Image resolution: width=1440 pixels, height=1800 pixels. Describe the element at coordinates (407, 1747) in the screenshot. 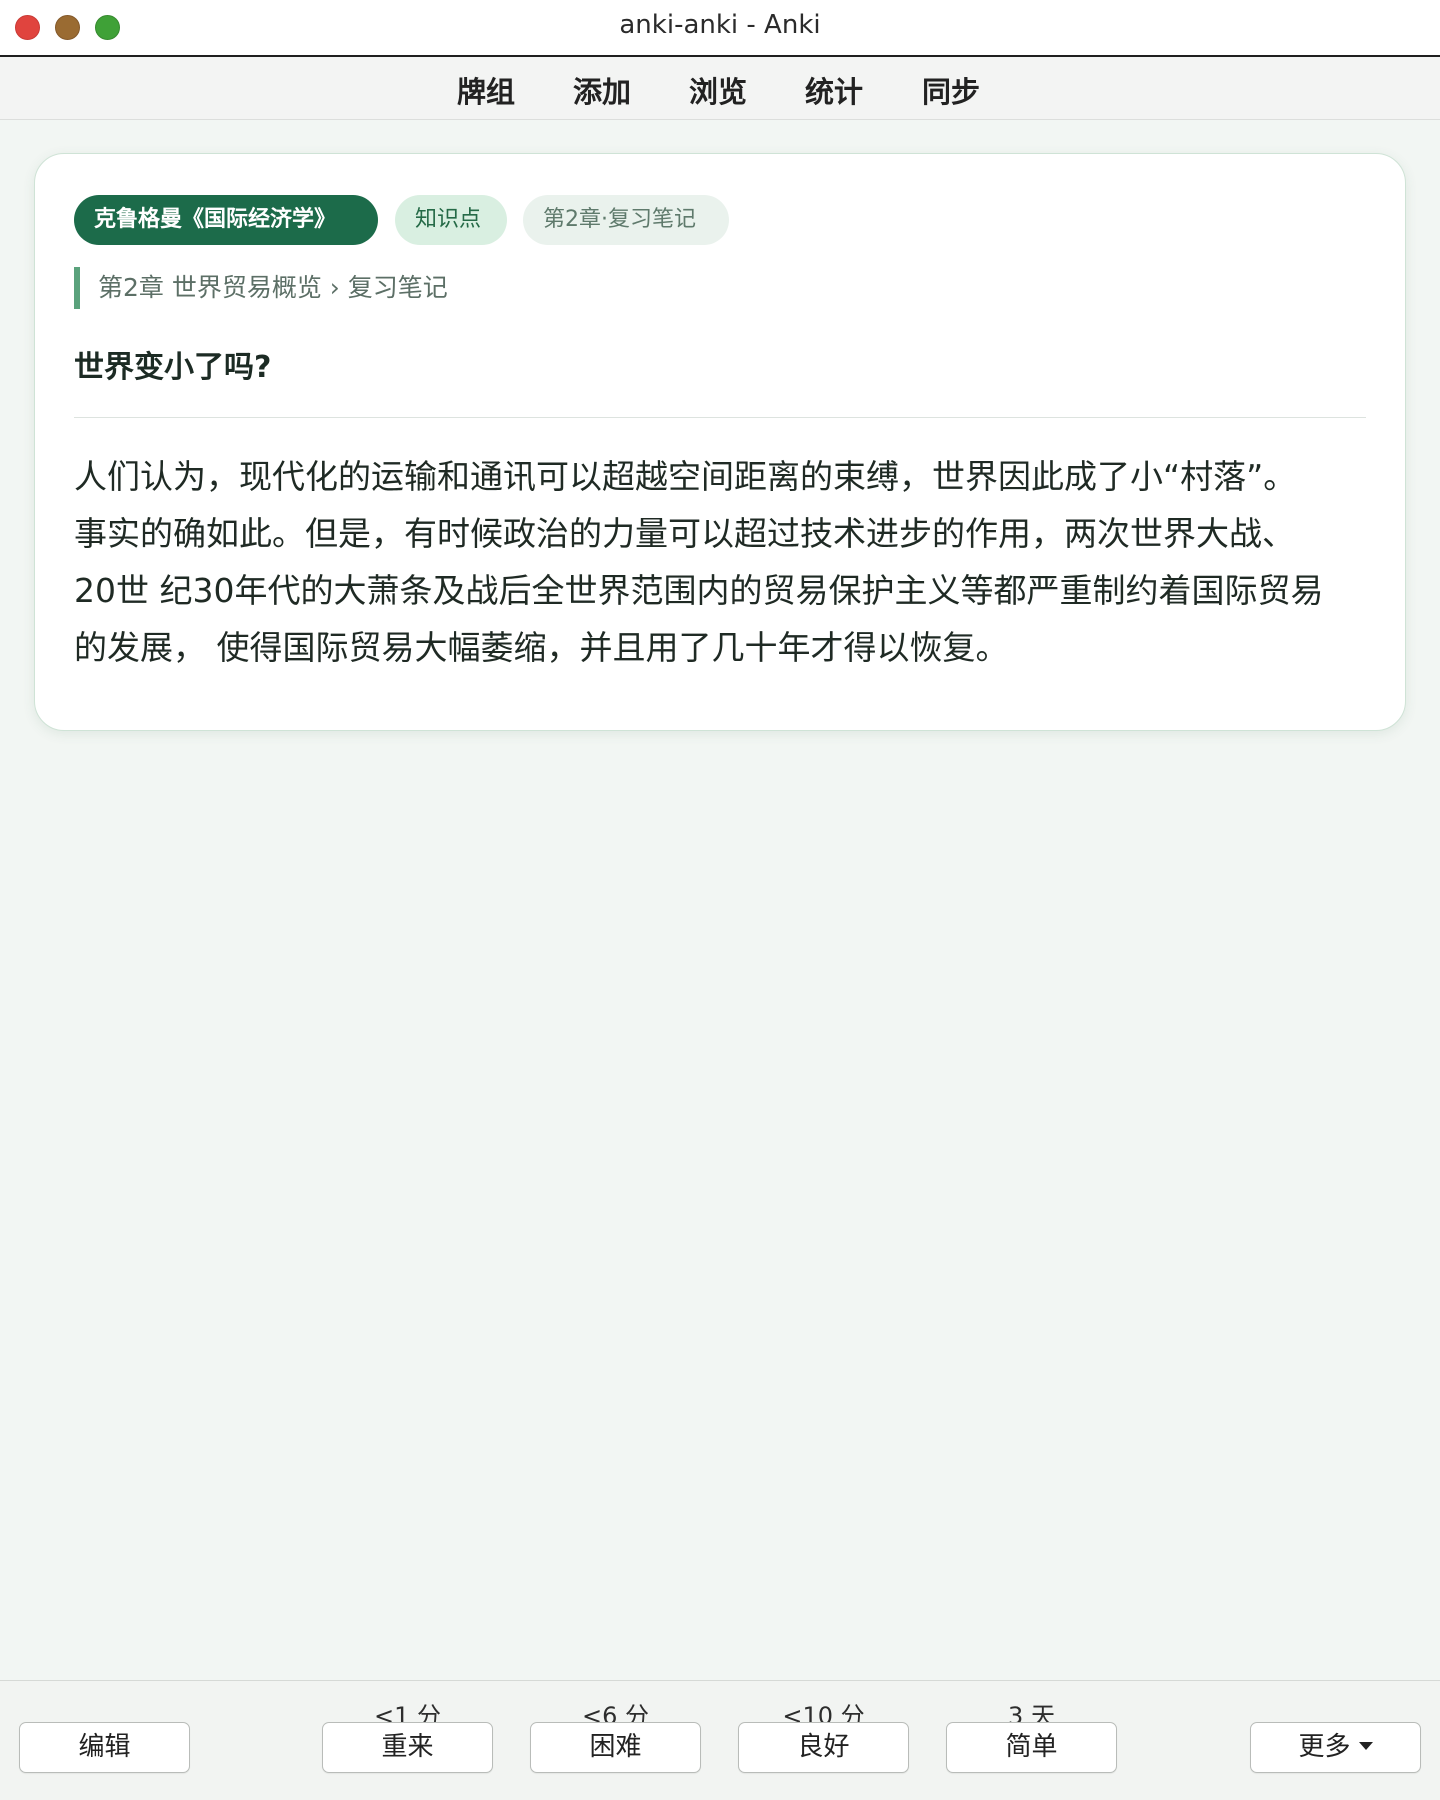

I see `again-button: 重来` at that location.